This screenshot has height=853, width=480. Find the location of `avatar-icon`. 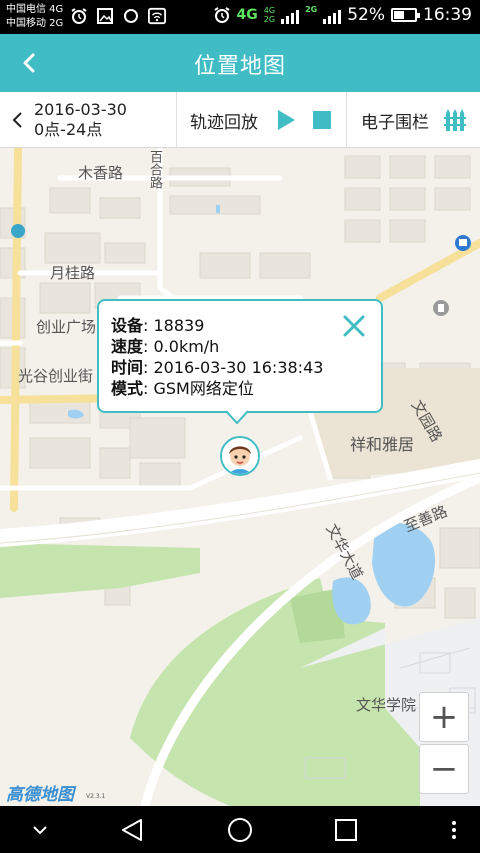

avatar-icon is located at coordinates (240, 456).